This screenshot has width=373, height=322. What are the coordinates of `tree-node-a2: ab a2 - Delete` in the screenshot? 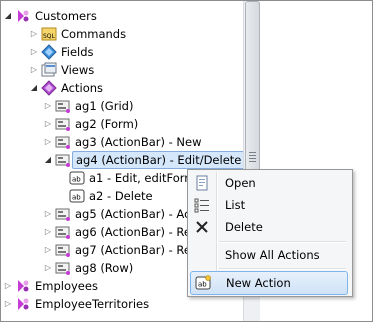 It's located at (95, 196).